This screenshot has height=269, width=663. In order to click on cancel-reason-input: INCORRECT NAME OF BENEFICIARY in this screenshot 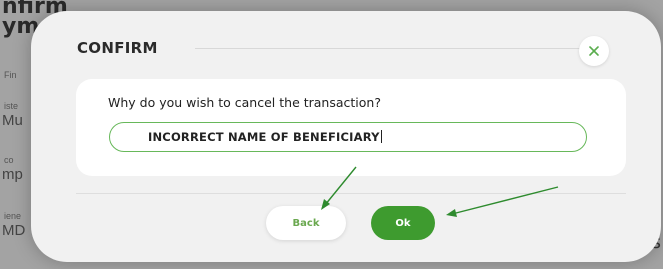, I will do `click(348, 137)`.